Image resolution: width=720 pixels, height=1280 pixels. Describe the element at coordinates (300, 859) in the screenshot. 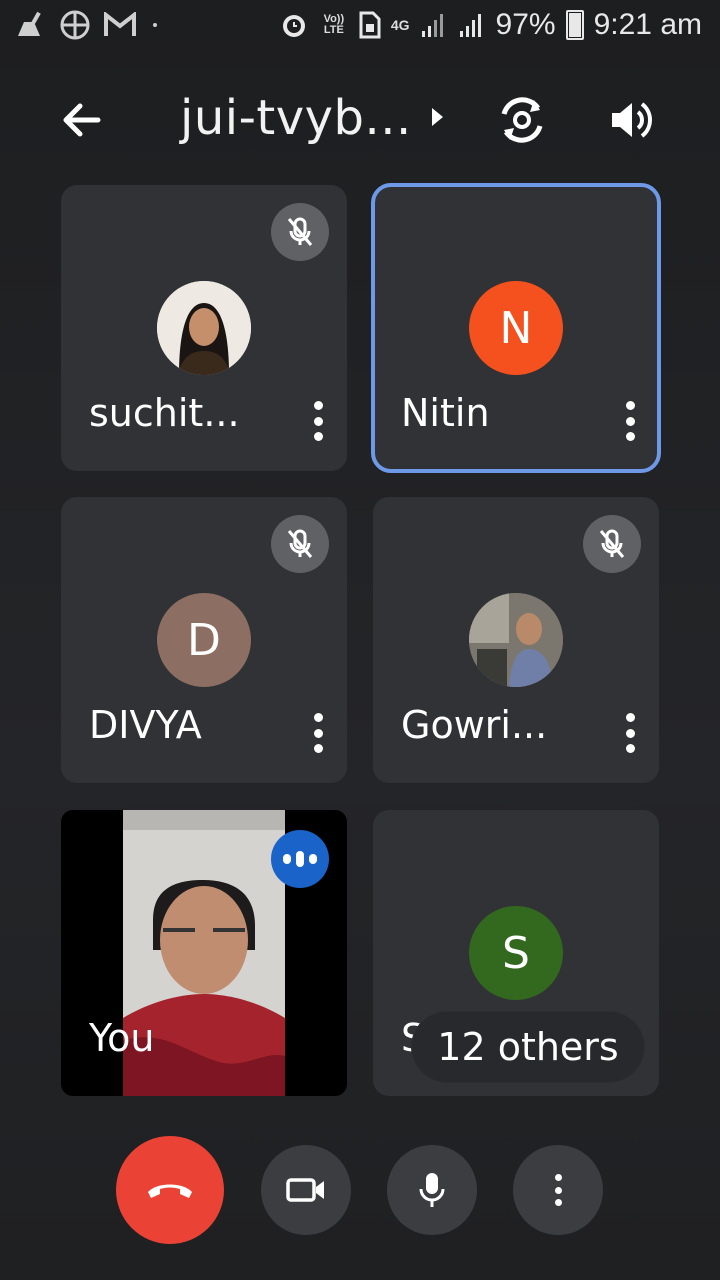

I see `speaking-indicator` at that location.